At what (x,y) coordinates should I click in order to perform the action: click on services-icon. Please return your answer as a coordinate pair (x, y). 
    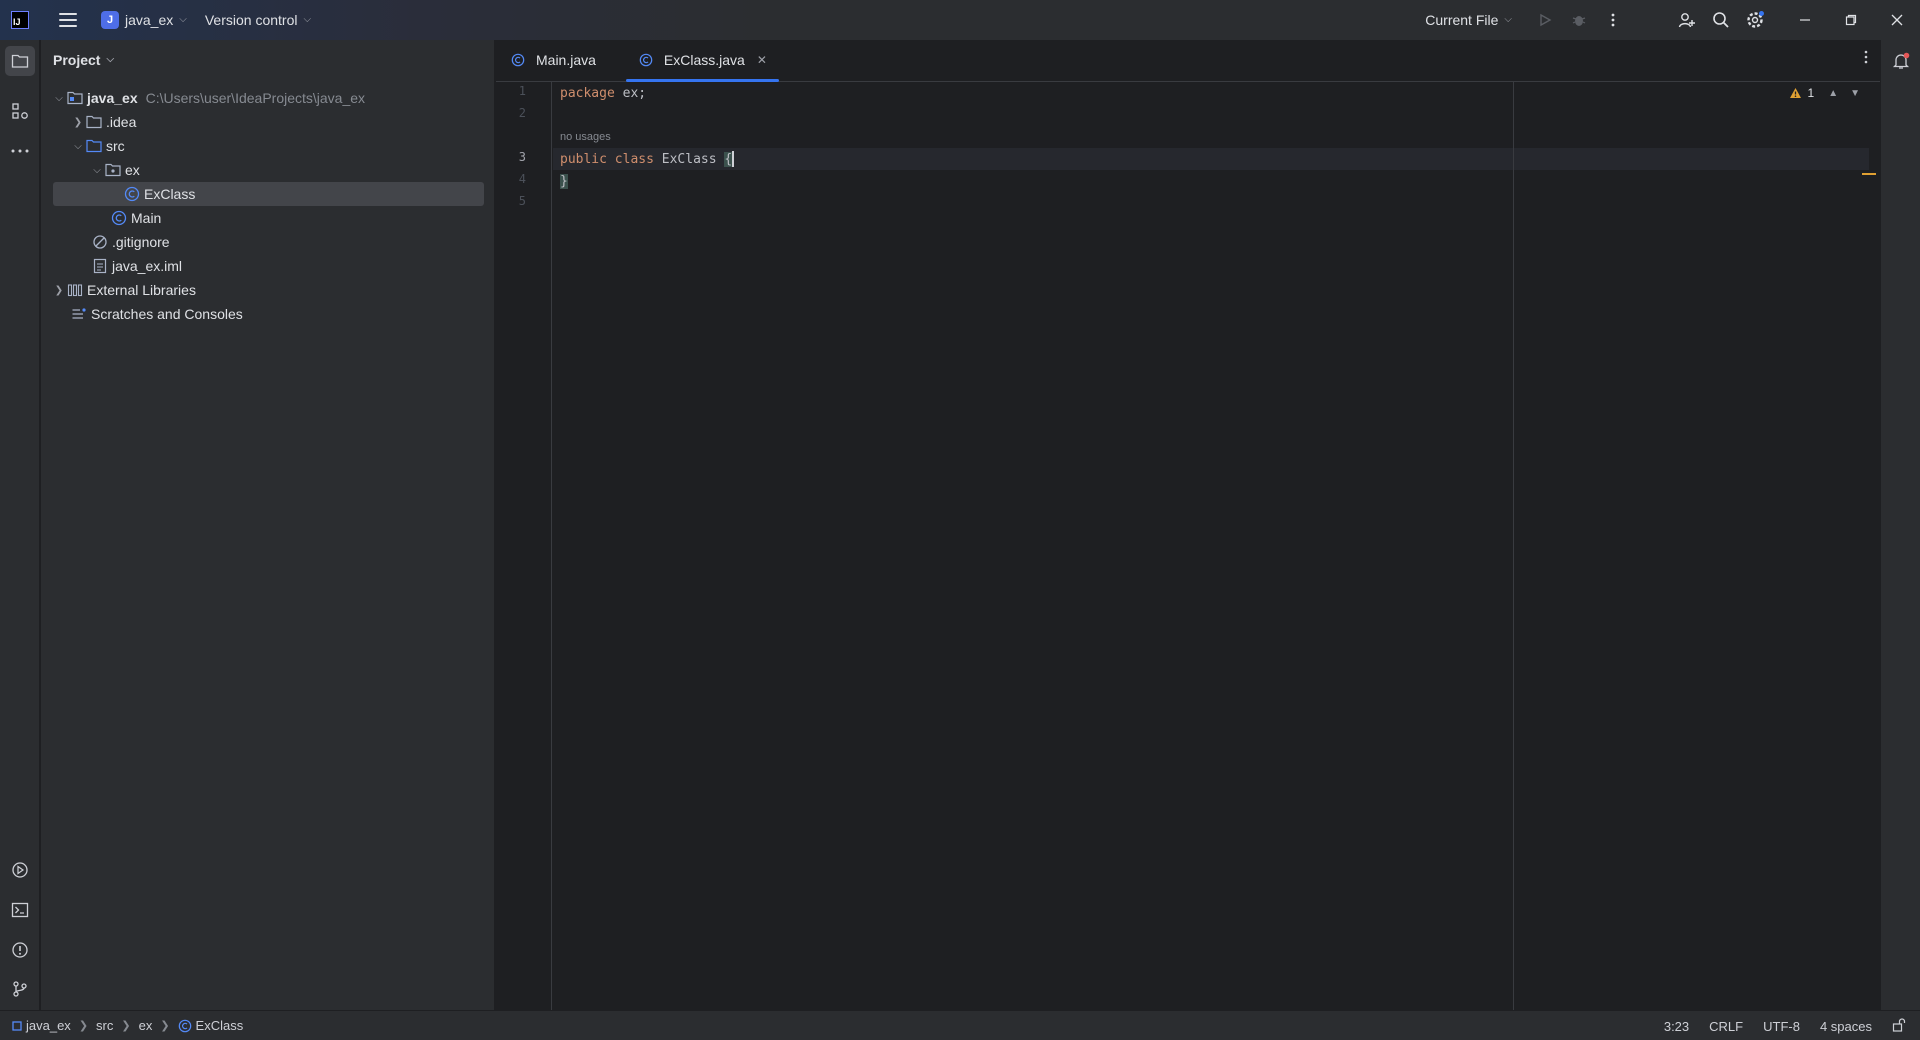
    Looking at the image, I should click on (20, 870).